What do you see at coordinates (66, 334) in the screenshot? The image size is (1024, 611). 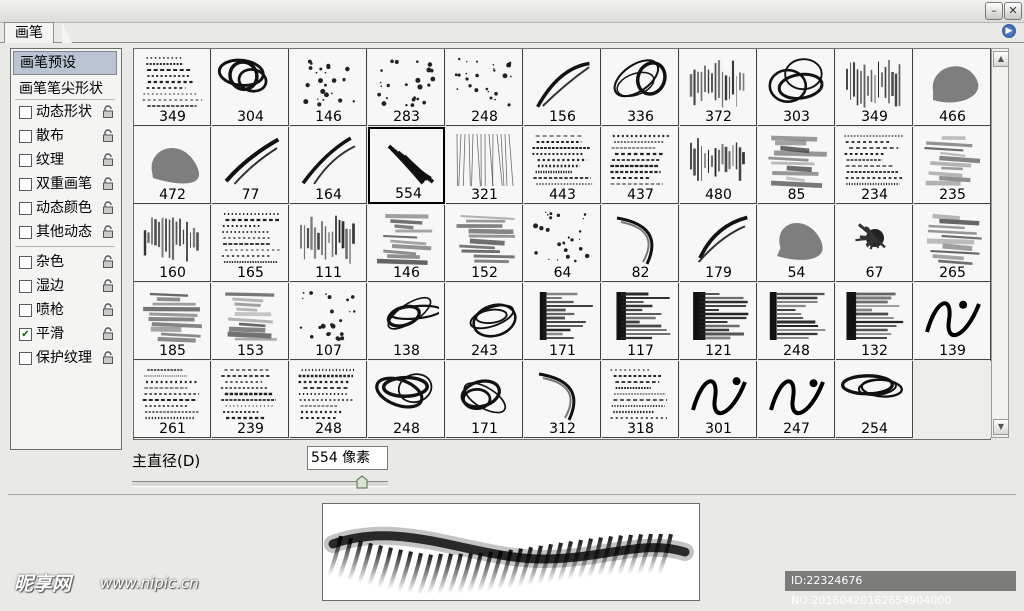 I see `sidebar-option-9: ✔平滑` at bounding box center [66, 334].